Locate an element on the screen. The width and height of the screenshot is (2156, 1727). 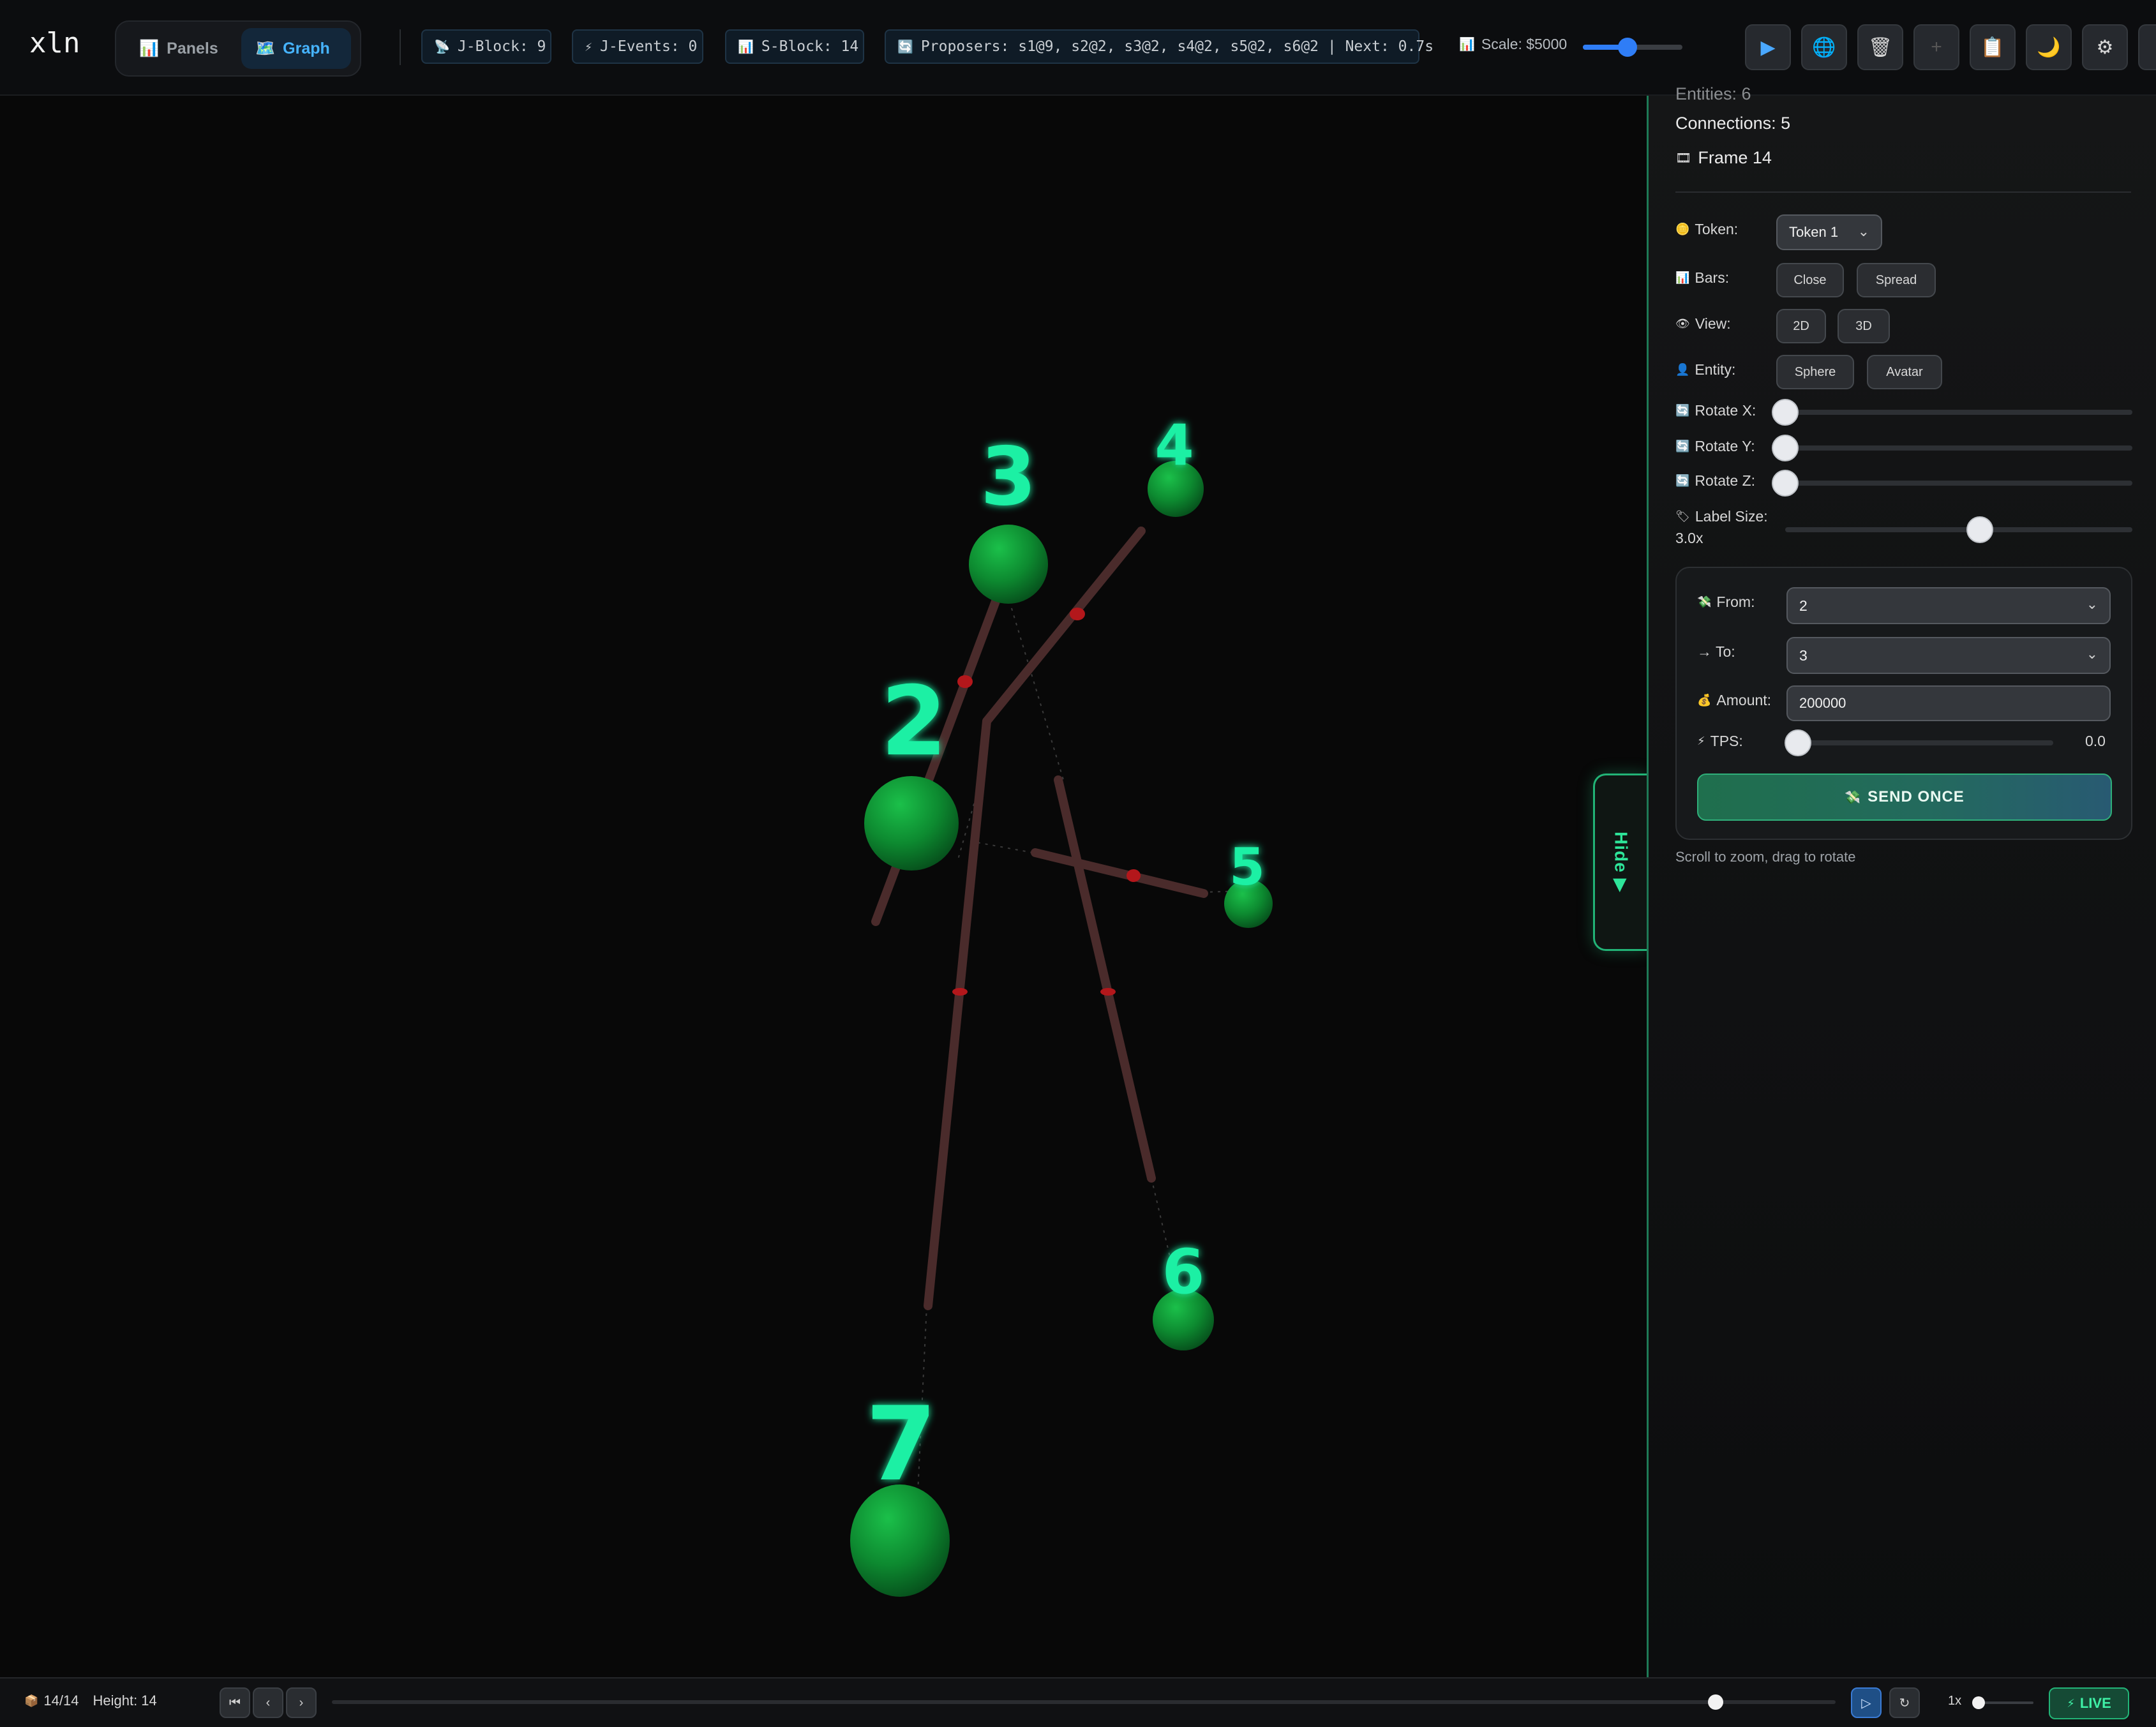
view-3d-button: 3D is located at coordinates (1864, 326).